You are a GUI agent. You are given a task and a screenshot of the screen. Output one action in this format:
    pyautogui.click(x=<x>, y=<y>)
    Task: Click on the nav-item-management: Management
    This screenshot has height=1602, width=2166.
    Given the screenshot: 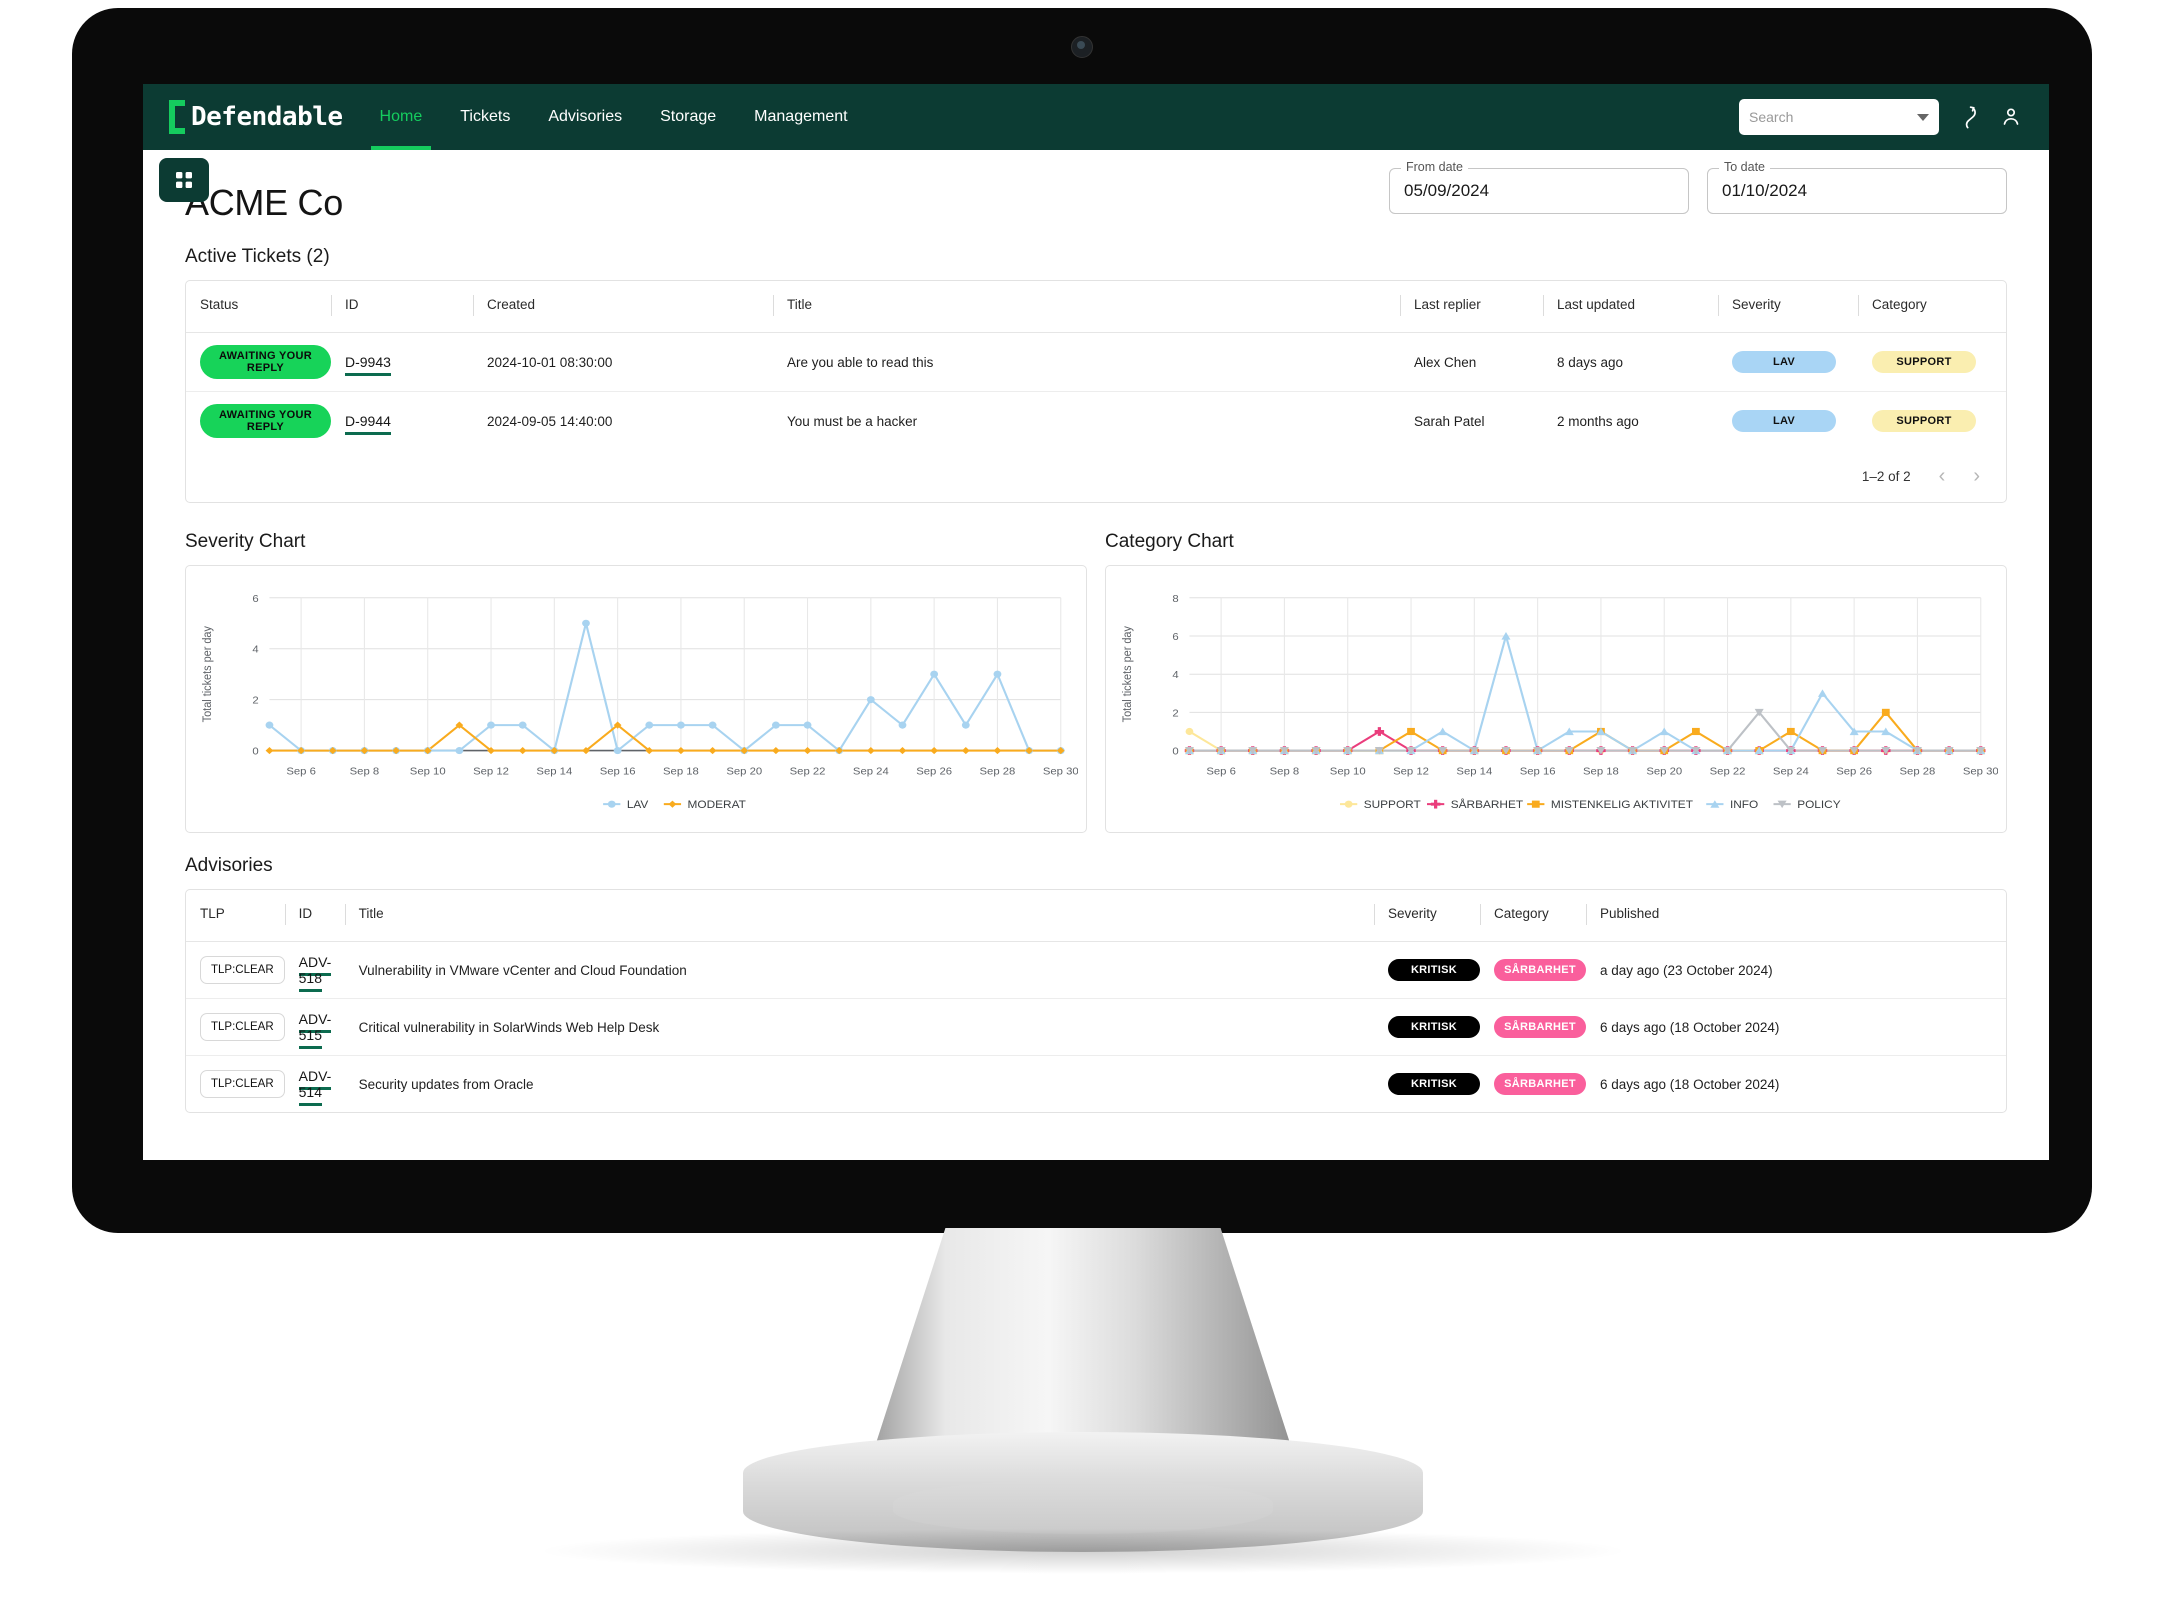 What is the action you would take?
    pyautogui.click(x=800, y=117)
    